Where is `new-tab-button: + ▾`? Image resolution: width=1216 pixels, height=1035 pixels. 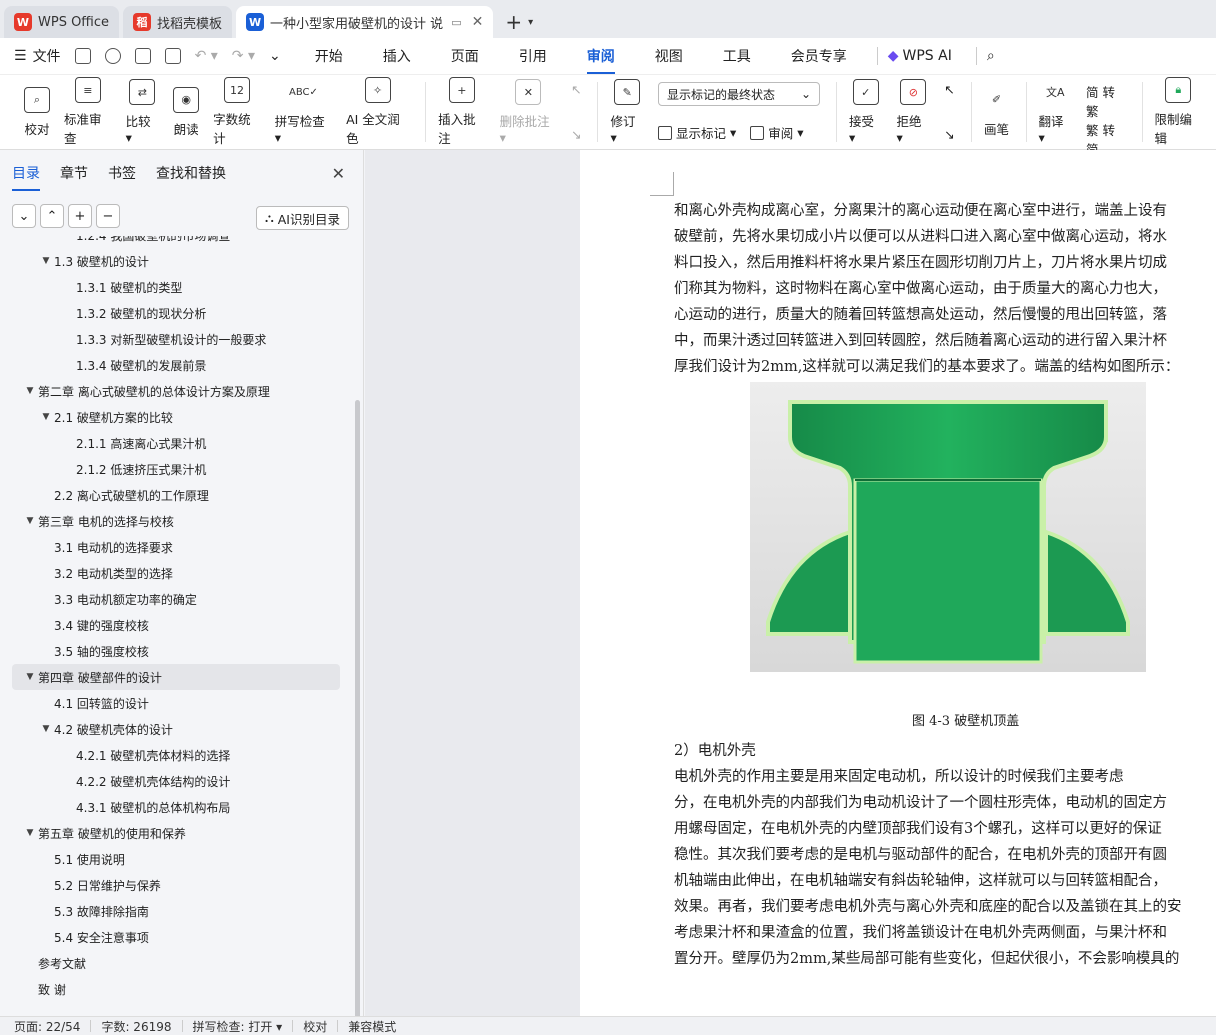
new-tab-button: + ▾ is located at coordinates (519, 22).